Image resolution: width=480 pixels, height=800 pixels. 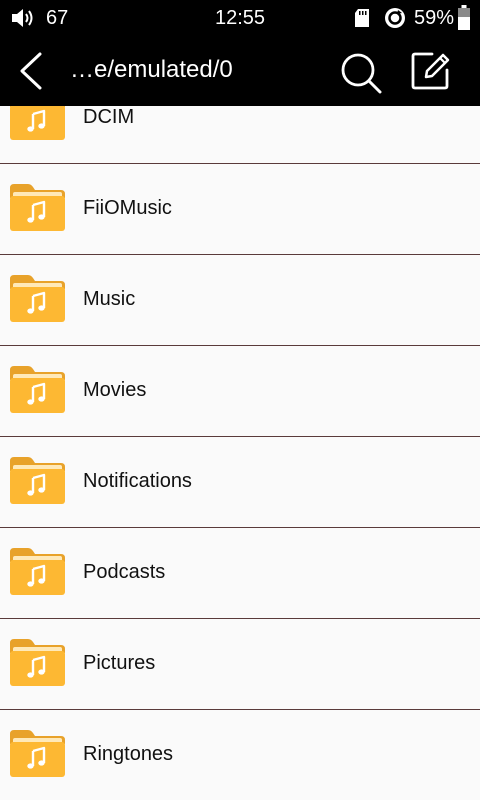 I want to click on folder-row-dcim: DCIM, so click(x=240, y=135).